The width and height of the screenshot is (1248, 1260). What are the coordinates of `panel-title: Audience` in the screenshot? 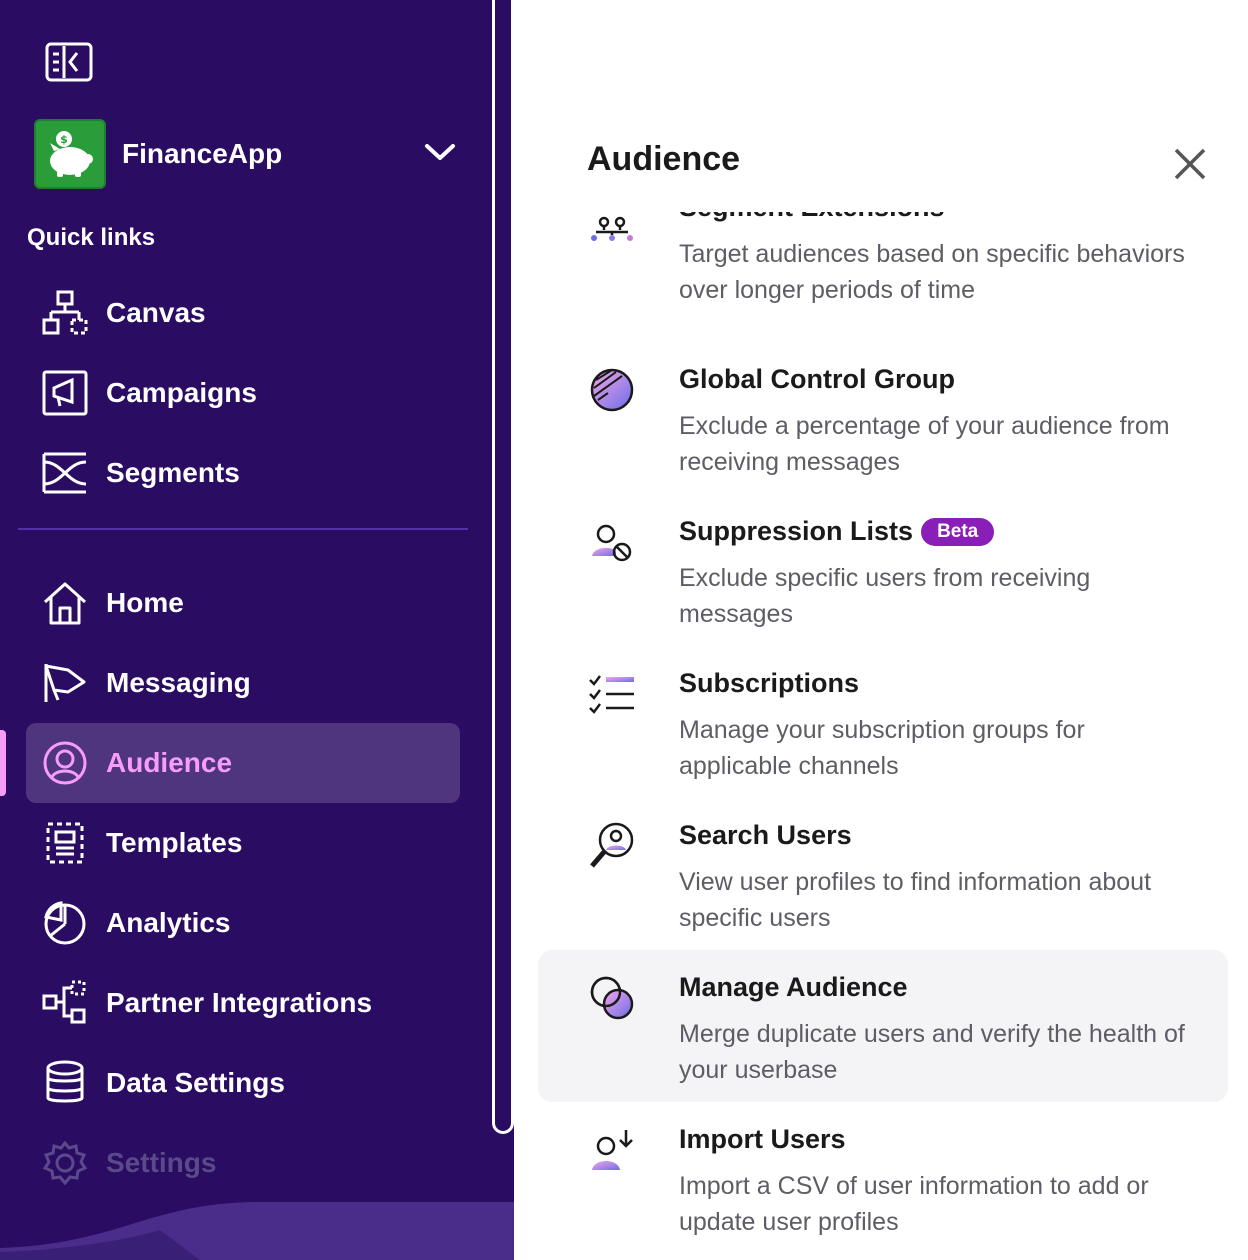 It's located at (664, 159).